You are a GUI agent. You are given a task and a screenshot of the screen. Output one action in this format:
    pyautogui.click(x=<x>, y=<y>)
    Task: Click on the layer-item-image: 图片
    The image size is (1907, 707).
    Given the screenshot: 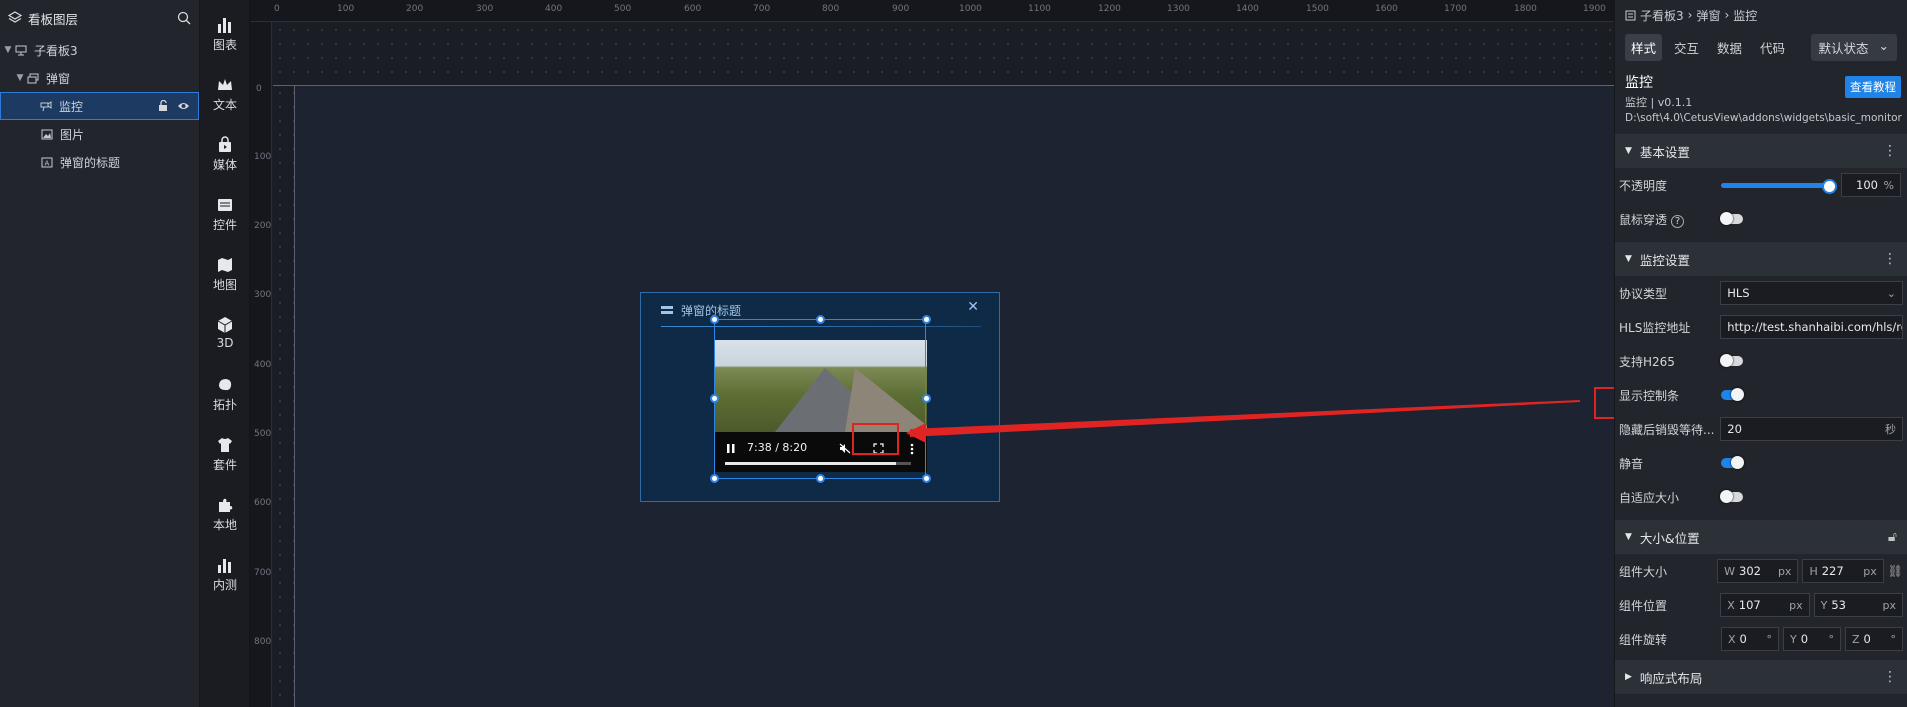 What is the action you would take?
    pyautogui.click(x=99, y=134)
    